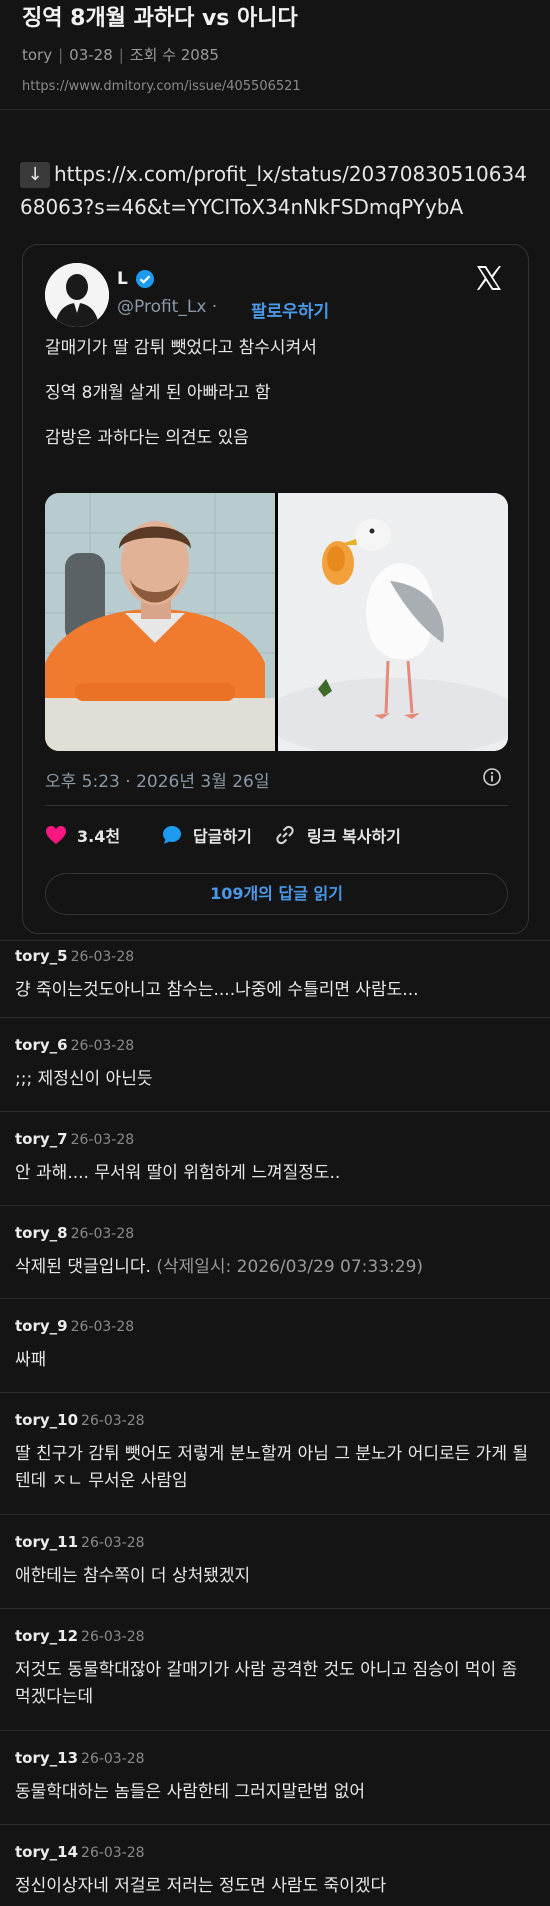 Image resolution: width=550 pixels, height=1906 pixels. Describe the element at coordinates (122, 279) in the screenshot. I see `author-name: L` at that location.